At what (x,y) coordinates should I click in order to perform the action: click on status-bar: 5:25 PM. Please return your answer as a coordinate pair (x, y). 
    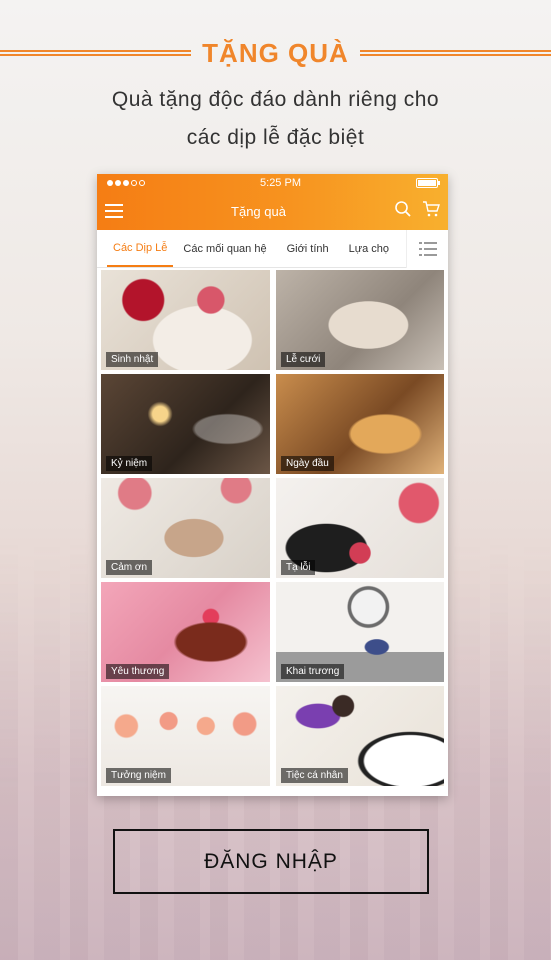
    Looking at the image, I should click on (272, 183).